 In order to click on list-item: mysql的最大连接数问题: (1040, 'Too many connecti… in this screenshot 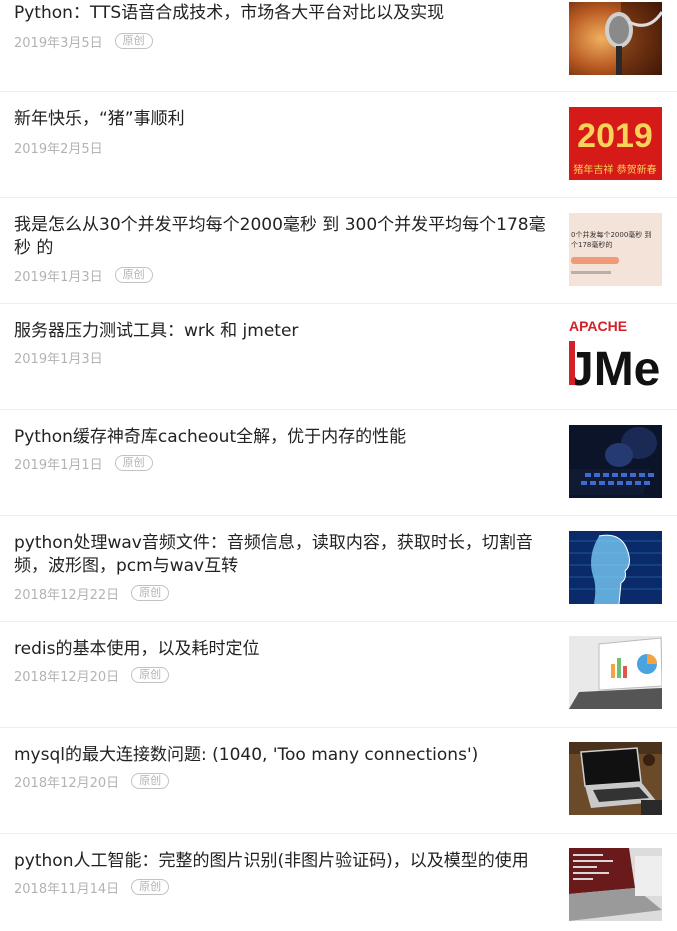, I will do `click(338, 781)`.